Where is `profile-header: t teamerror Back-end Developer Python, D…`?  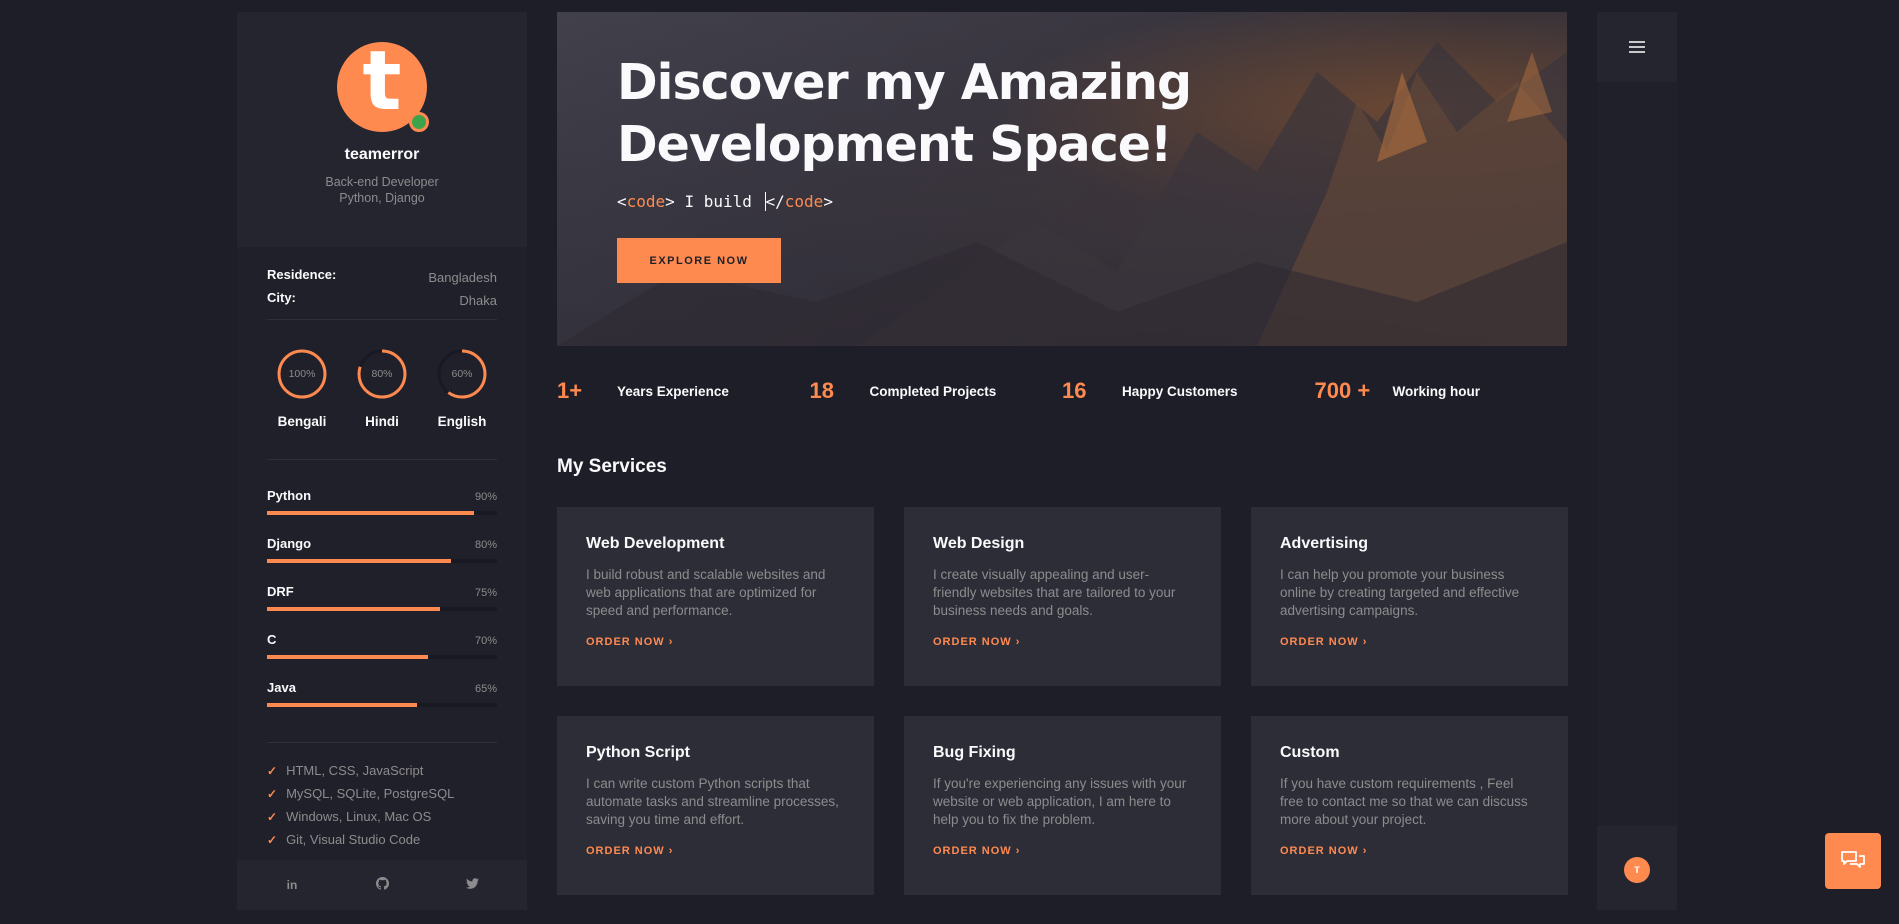
profile-header: t teamerror Back-end Developer Python, D… is located at coordinates (382, 129).